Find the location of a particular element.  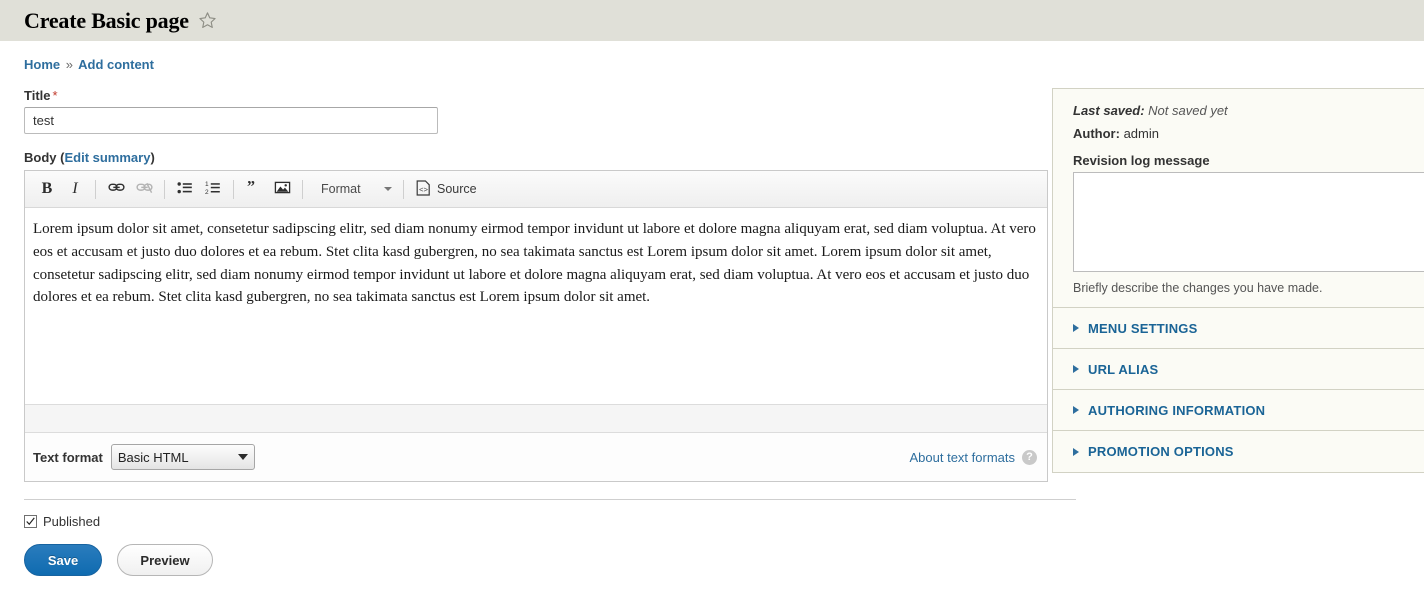

numbered-list-icon: 1 2 is located at coordinates (213, 189).